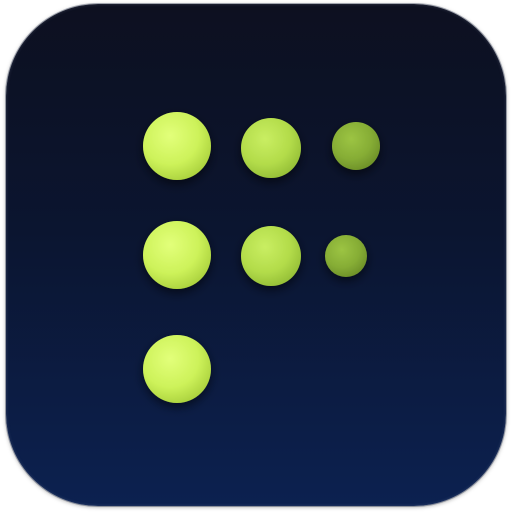 The width and height of the screenshot is (512, 512). What do you see at coordinates (271, 148) in the screenshot?
I see `dot-row1-medium` at bounding box center [271, 148].